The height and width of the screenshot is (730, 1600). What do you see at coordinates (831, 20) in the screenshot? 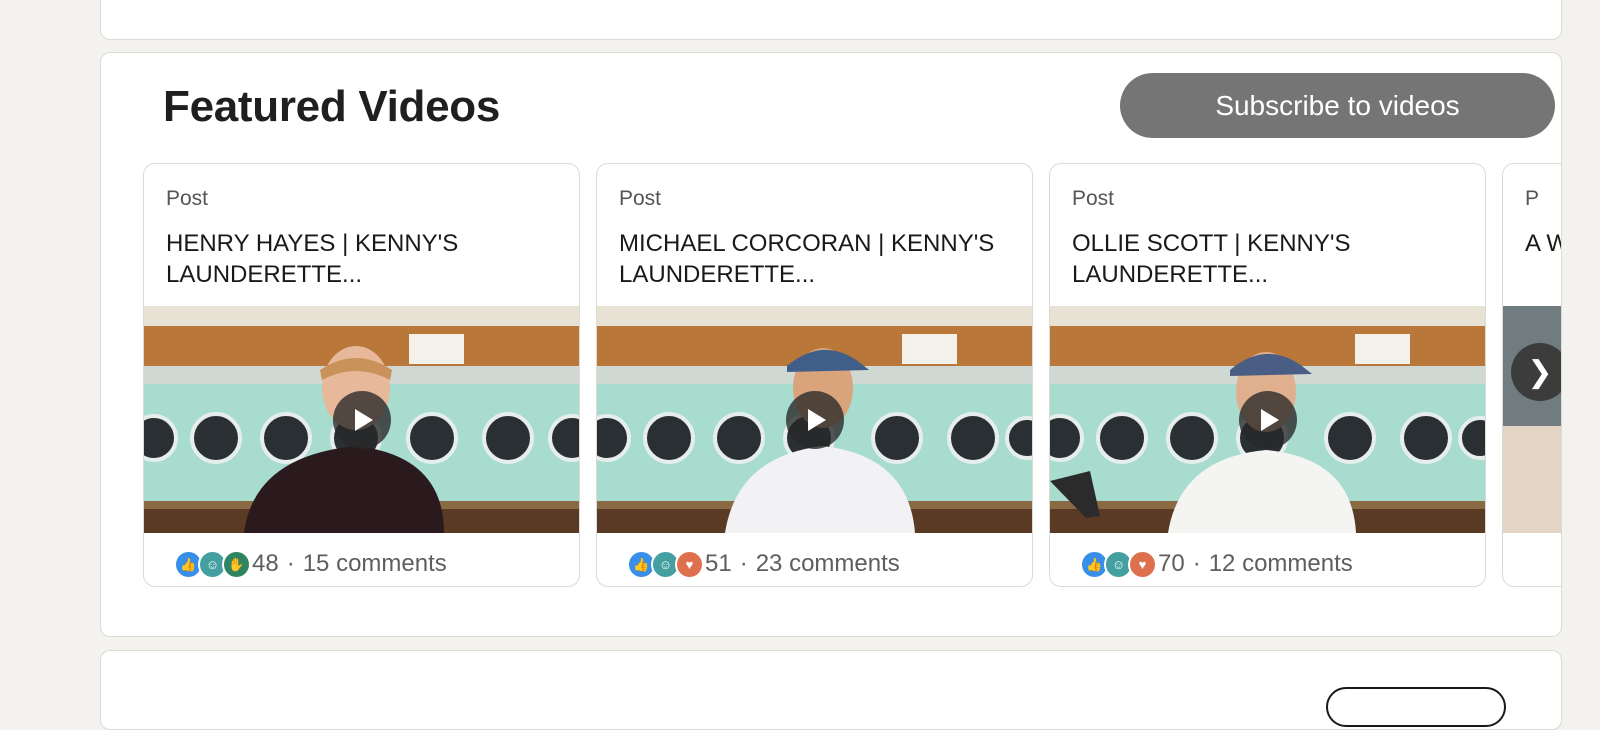
I see `previous-section-panel` at bounding box center [831, 20].